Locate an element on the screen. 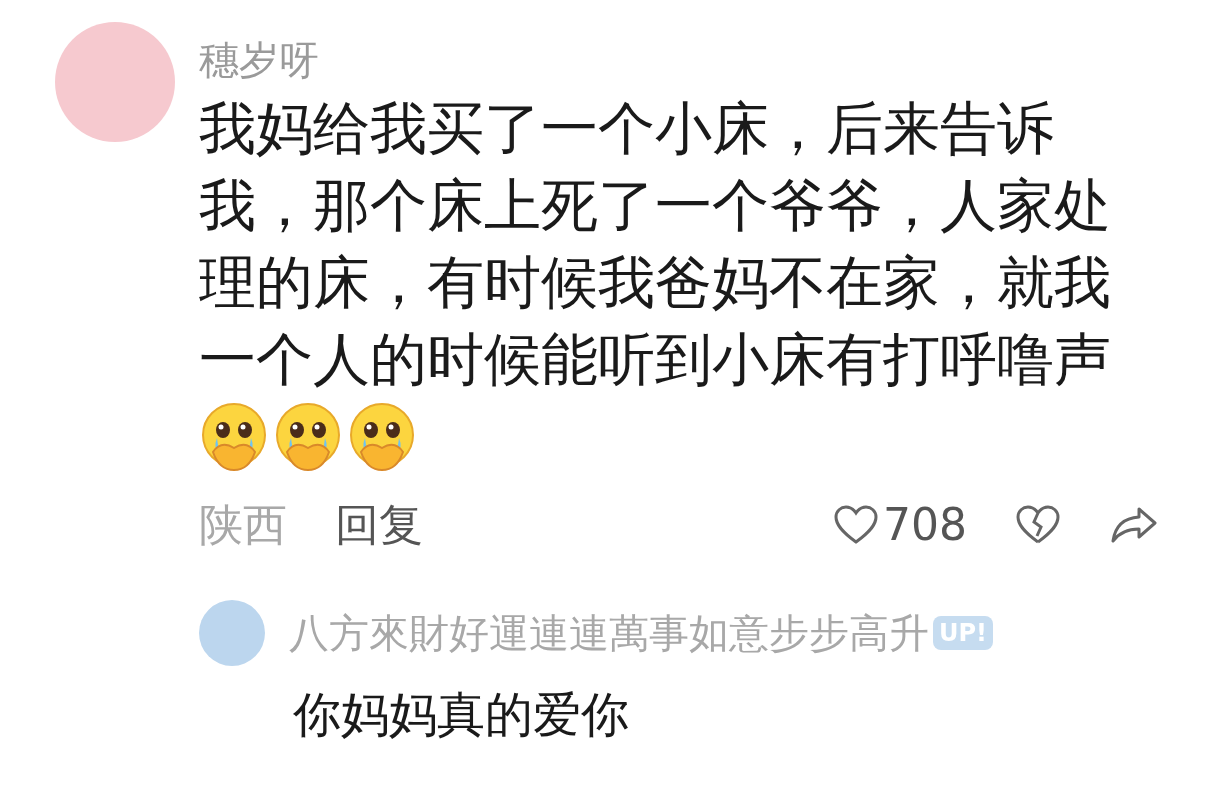 The height and width of the screenshot is (805, 1224). like-count: 708 is located at coordinates (925, 525).